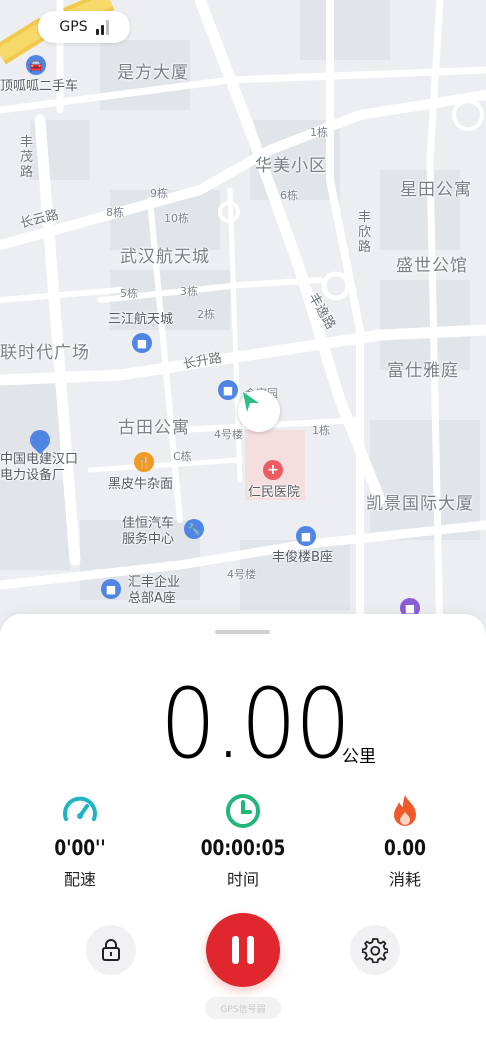 The image size is (486, 1039). I want to click on distance-value: 0.00, so click(255, 724).